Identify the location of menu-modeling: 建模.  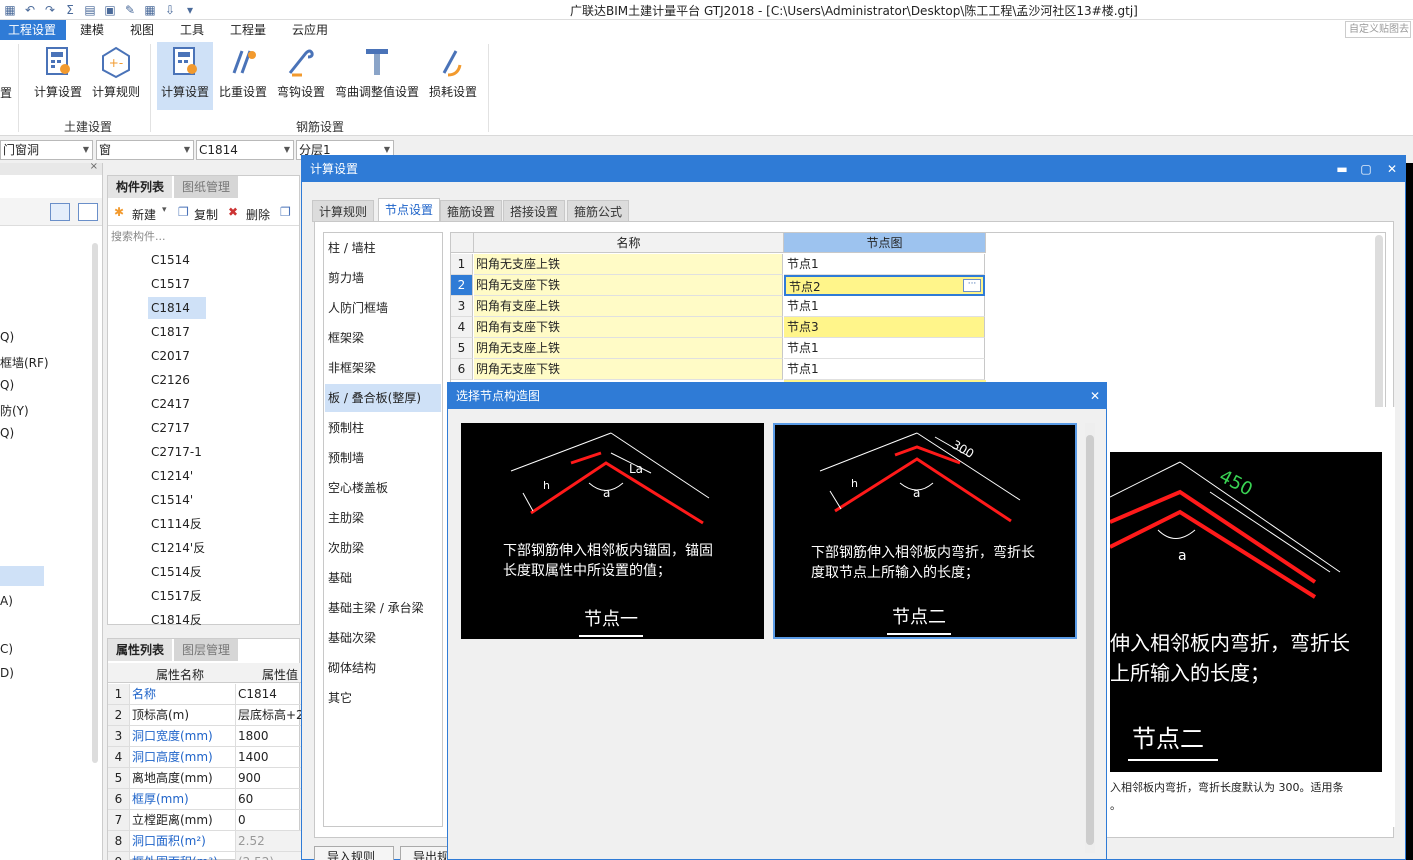
(92, 30).